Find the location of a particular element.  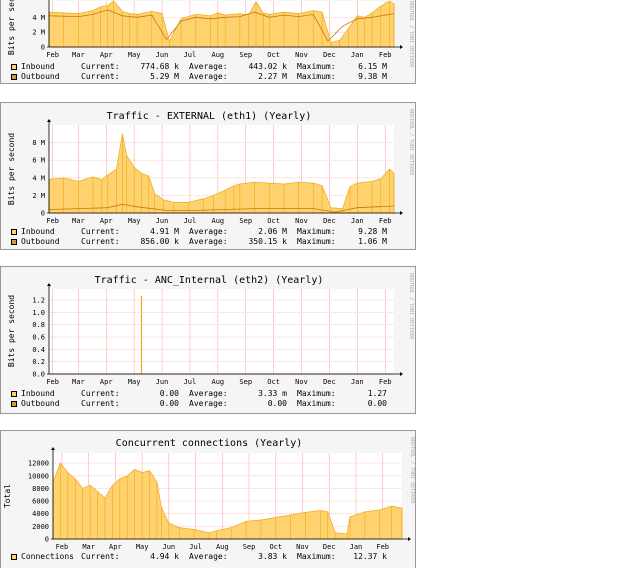

chart-2-x-tick-label: Nov is located at coordinates (301, 221).